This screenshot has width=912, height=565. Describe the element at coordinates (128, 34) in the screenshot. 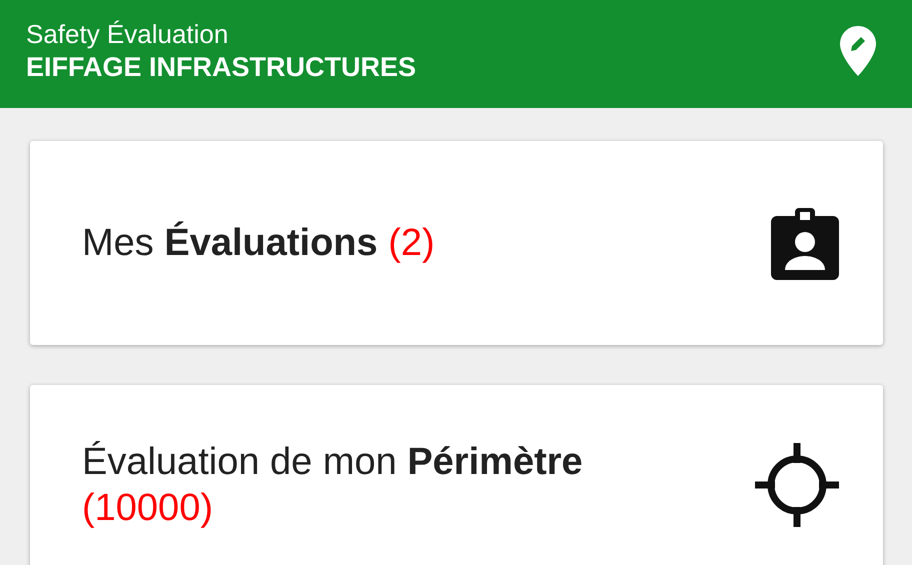

I see `app-title: Safety Évaluation` at that location.